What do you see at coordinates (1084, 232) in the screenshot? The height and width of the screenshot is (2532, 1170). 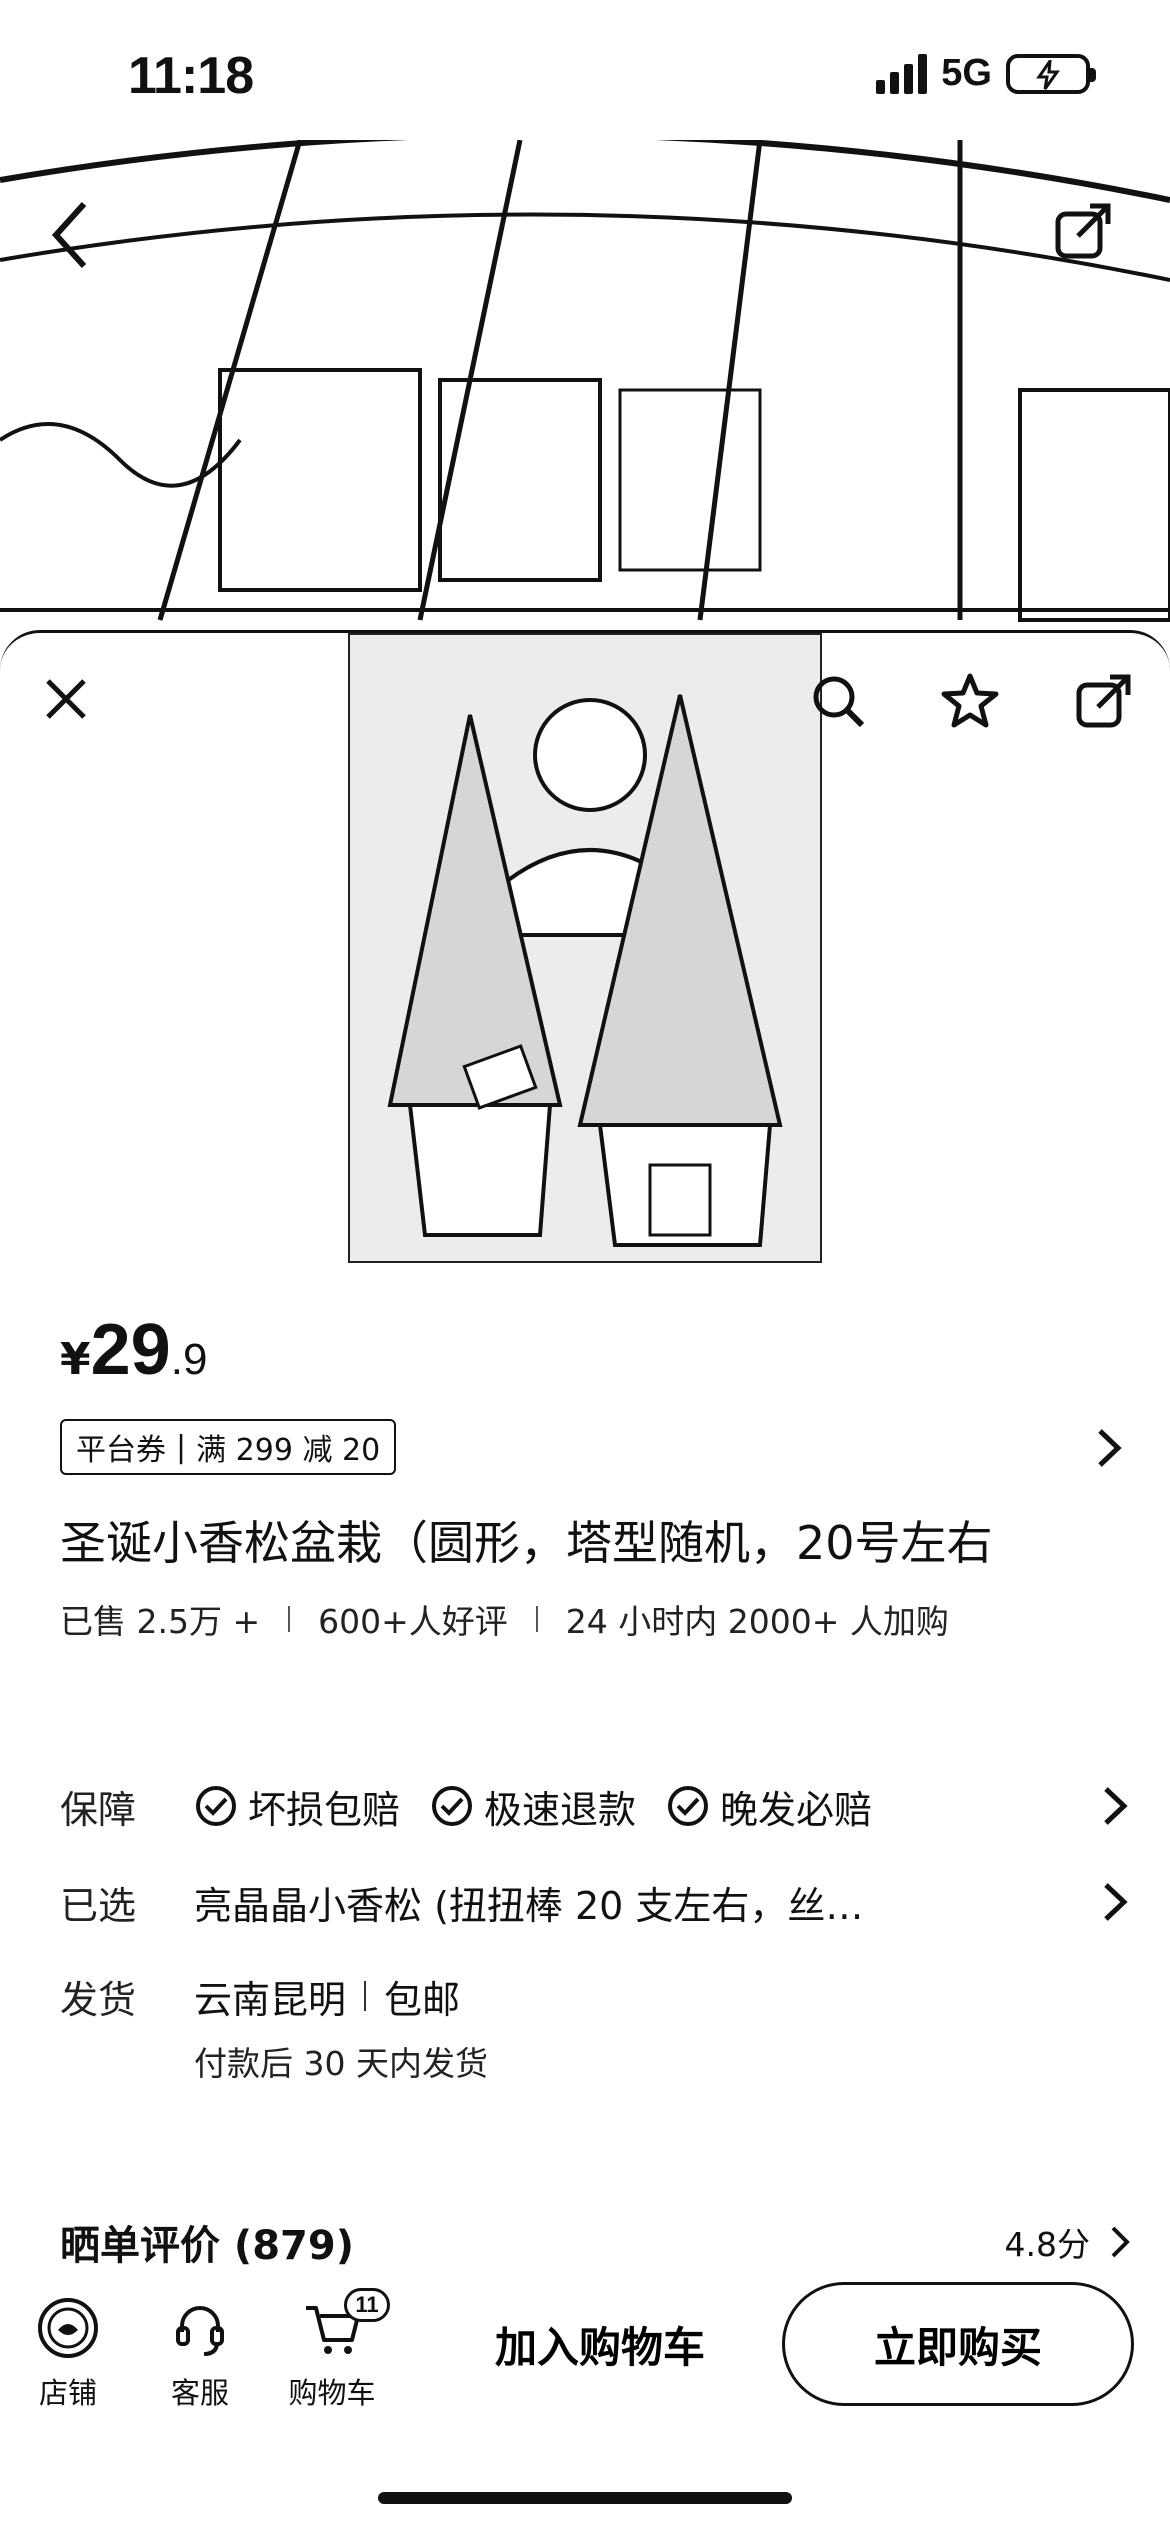 I see `background-share-icon` at bounding box center [1084, 232].